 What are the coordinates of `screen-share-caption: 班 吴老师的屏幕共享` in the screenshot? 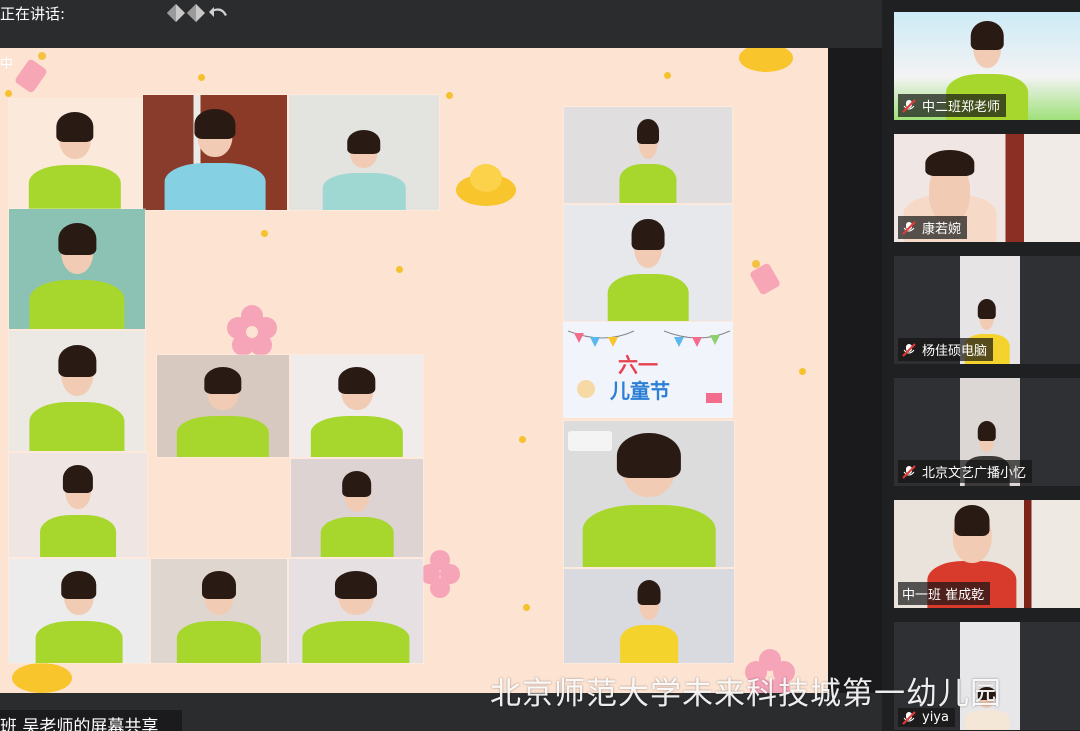 It's located at (91, 720).